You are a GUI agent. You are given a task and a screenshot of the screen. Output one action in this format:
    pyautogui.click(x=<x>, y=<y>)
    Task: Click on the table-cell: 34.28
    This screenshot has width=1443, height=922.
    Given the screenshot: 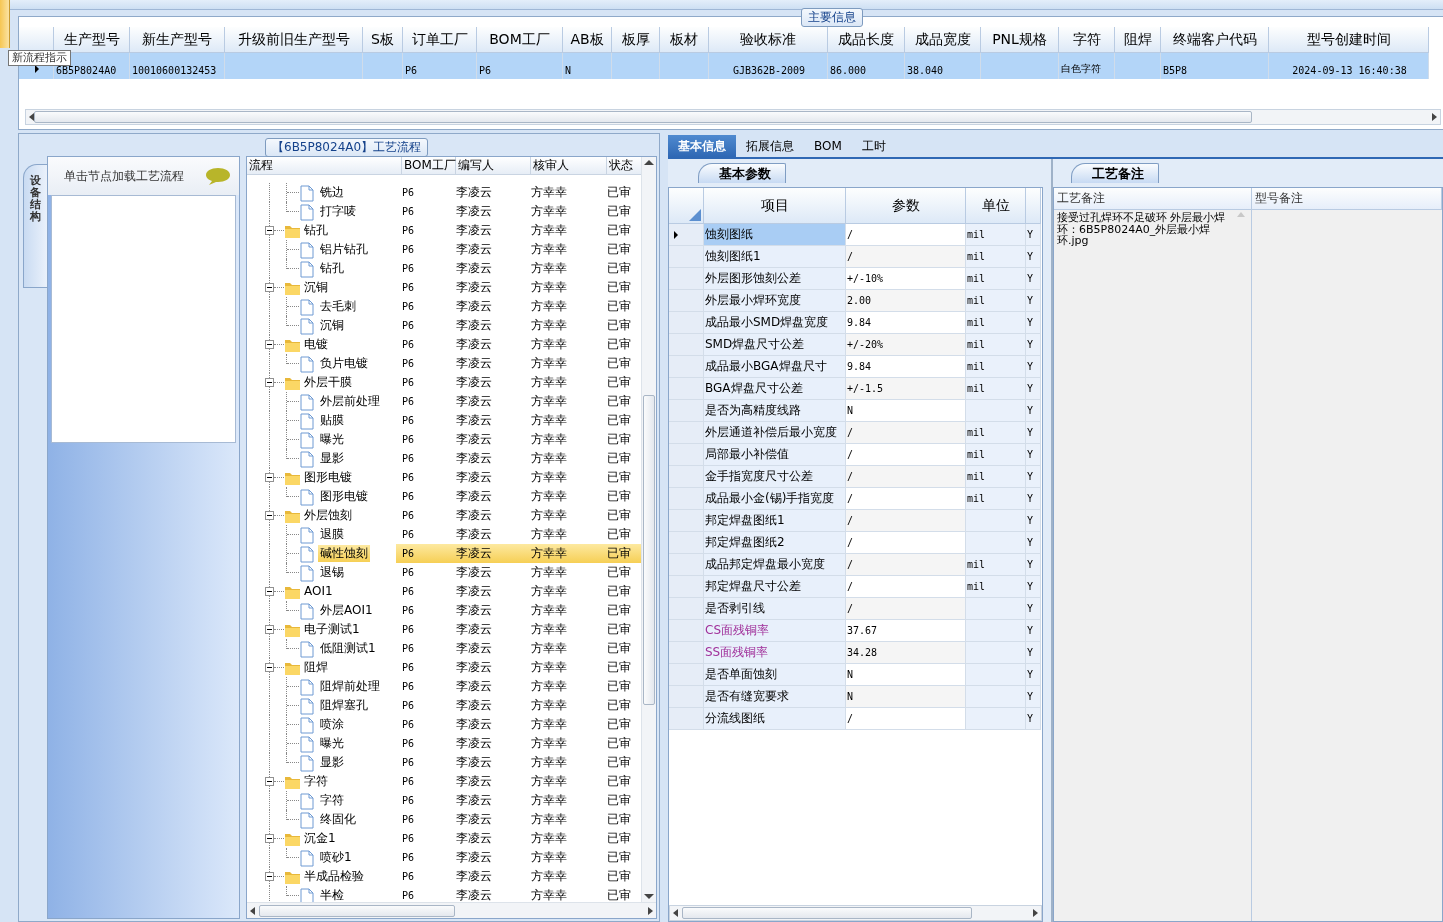 What is the action you would take?
    pyautogui.click(x=906, y=653)
    